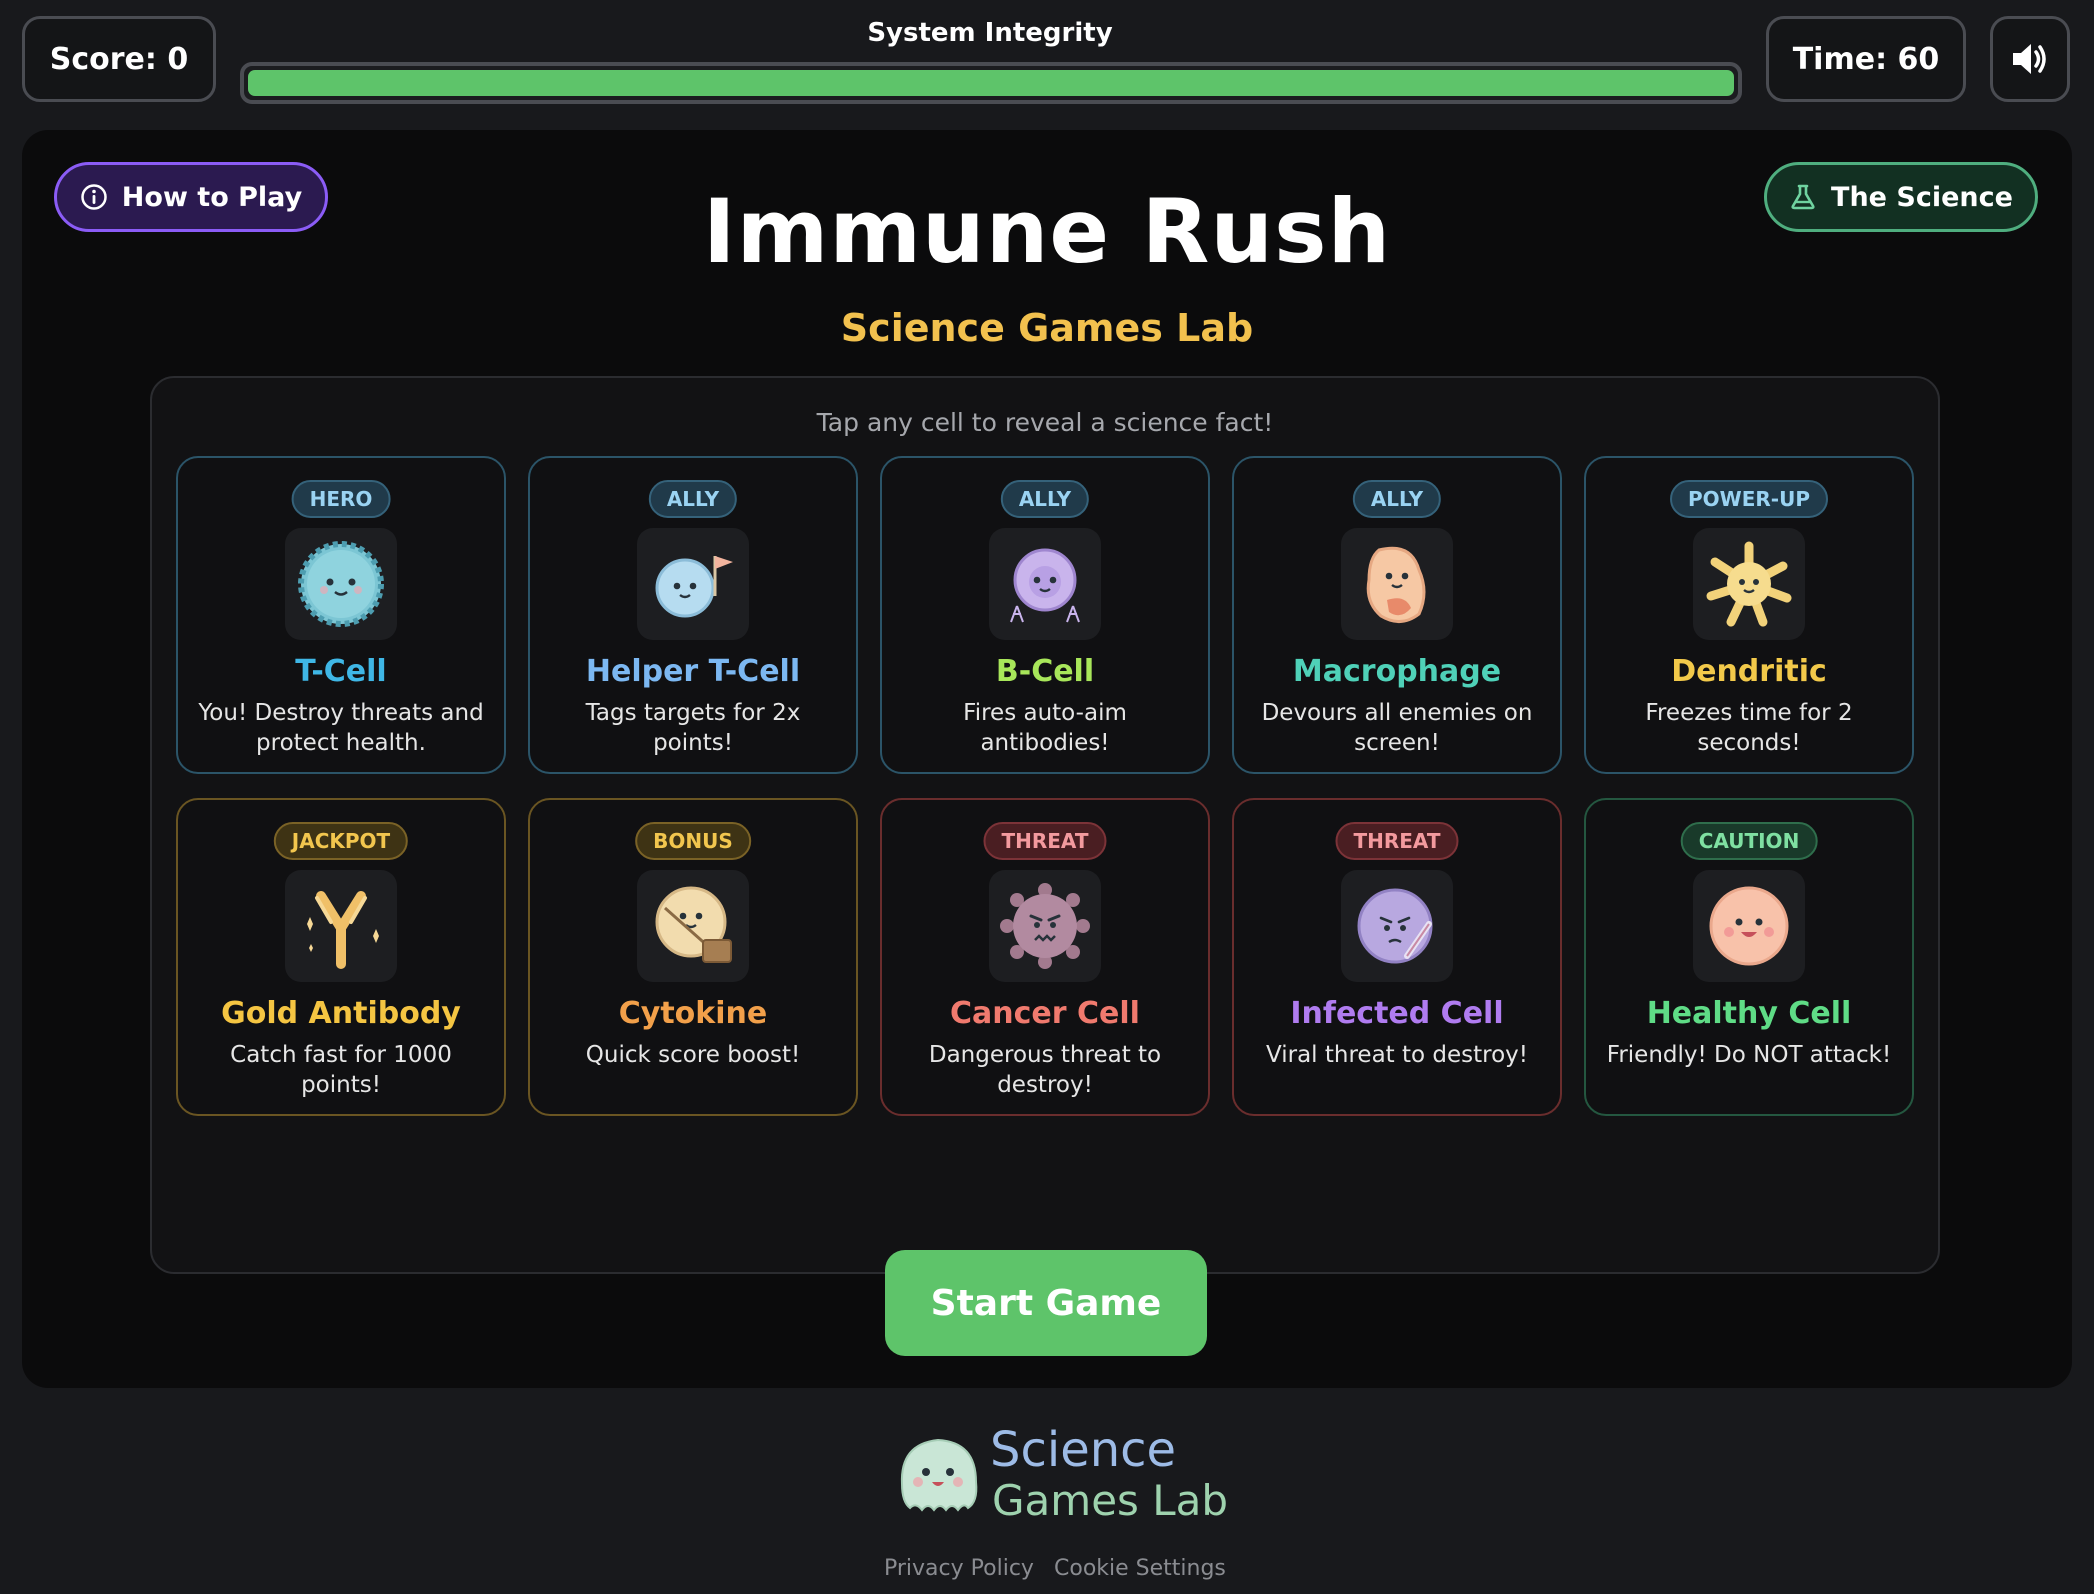 The image size is (2094, 1594). I want to click on card-name: Macrophage, so click(1397, 671).